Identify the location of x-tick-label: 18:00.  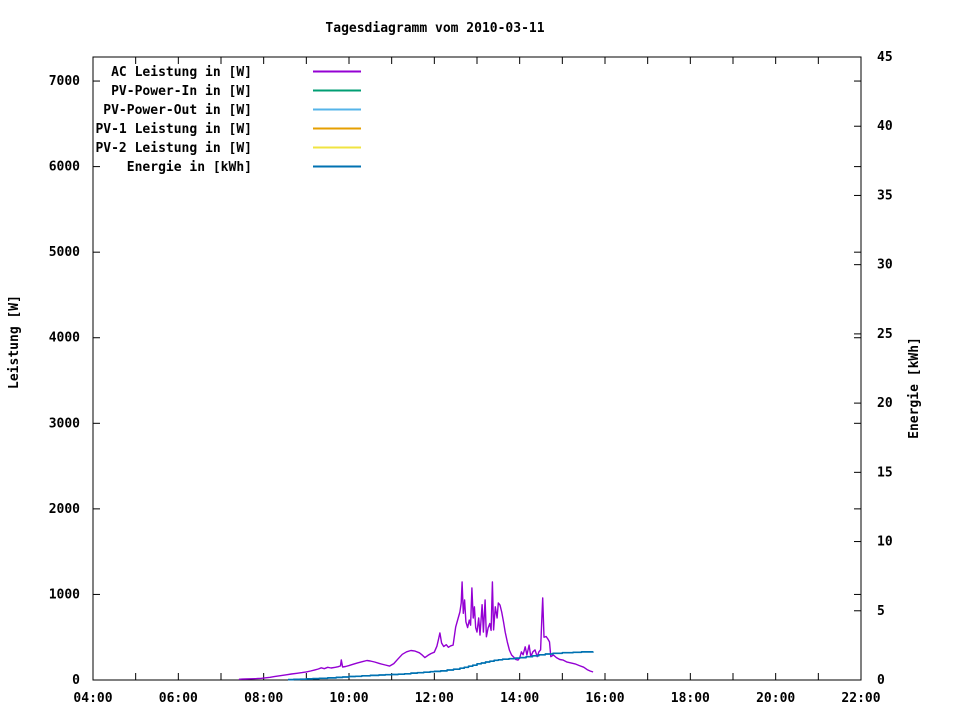
(690, 698).